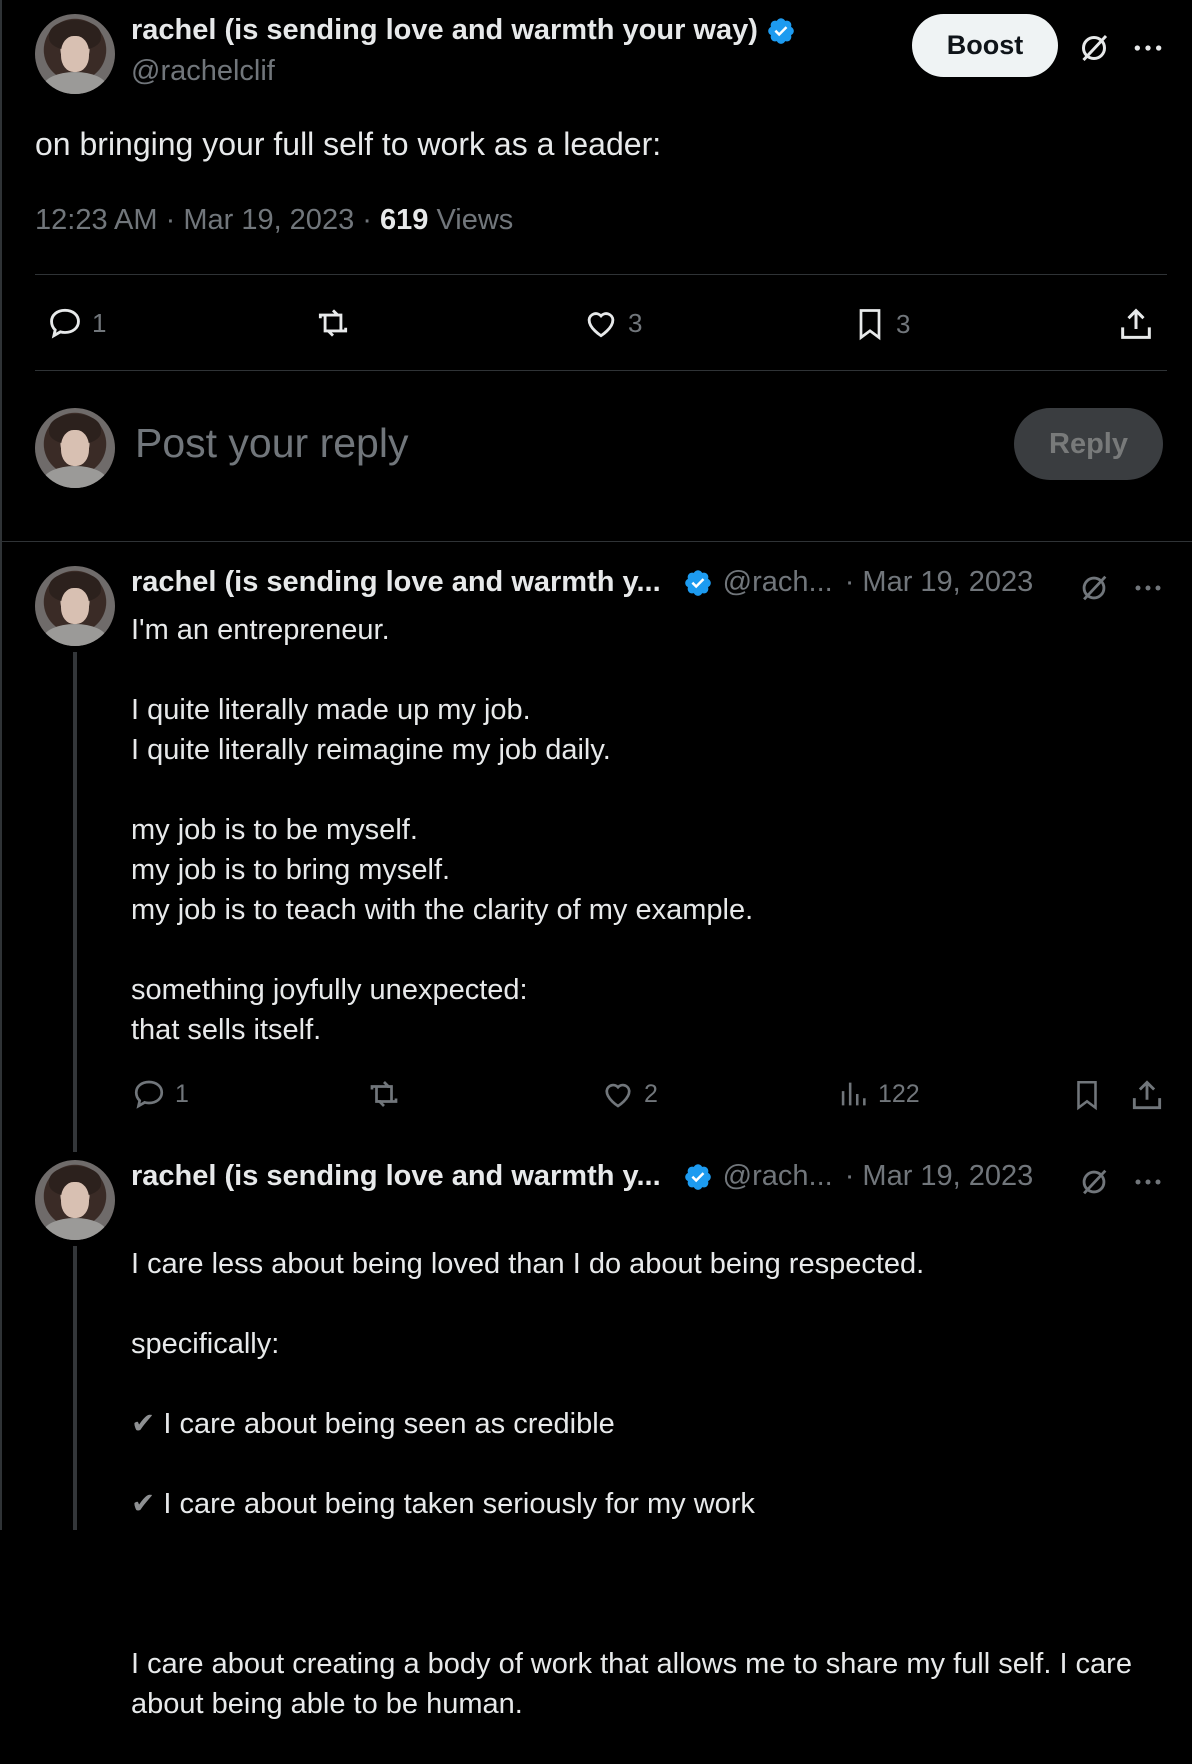  What do you see at coordinates (939, 582) in the screenshot?
I see `reply1-date: · Mar 19, 2023` at bounding box center [939, 582].